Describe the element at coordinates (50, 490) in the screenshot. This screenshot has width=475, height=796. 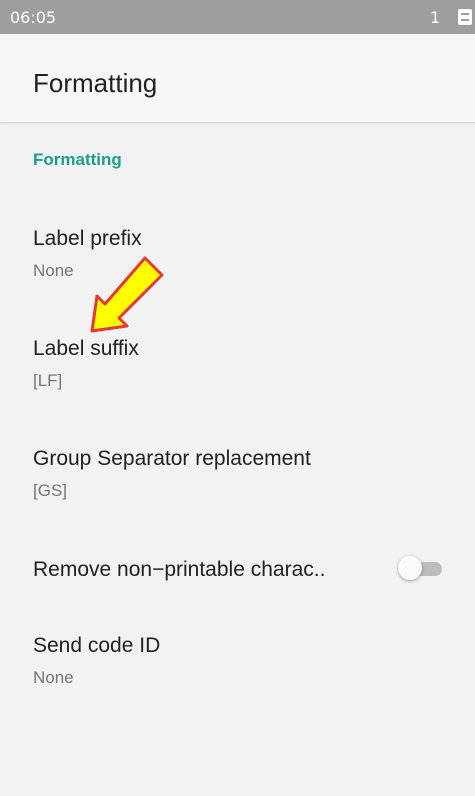
I see `pref-summary: [GS]` at that location.